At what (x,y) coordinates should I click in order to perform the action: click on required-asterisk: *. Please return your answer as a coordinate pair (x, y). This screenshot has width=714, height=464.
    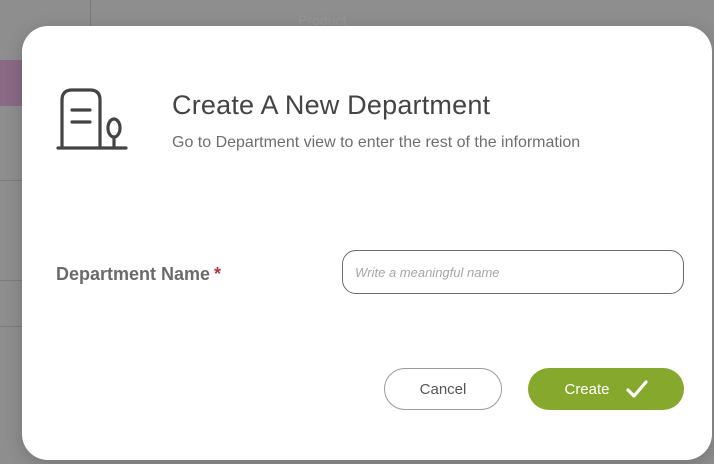
    Looking at the image, I should click on (218, 274).